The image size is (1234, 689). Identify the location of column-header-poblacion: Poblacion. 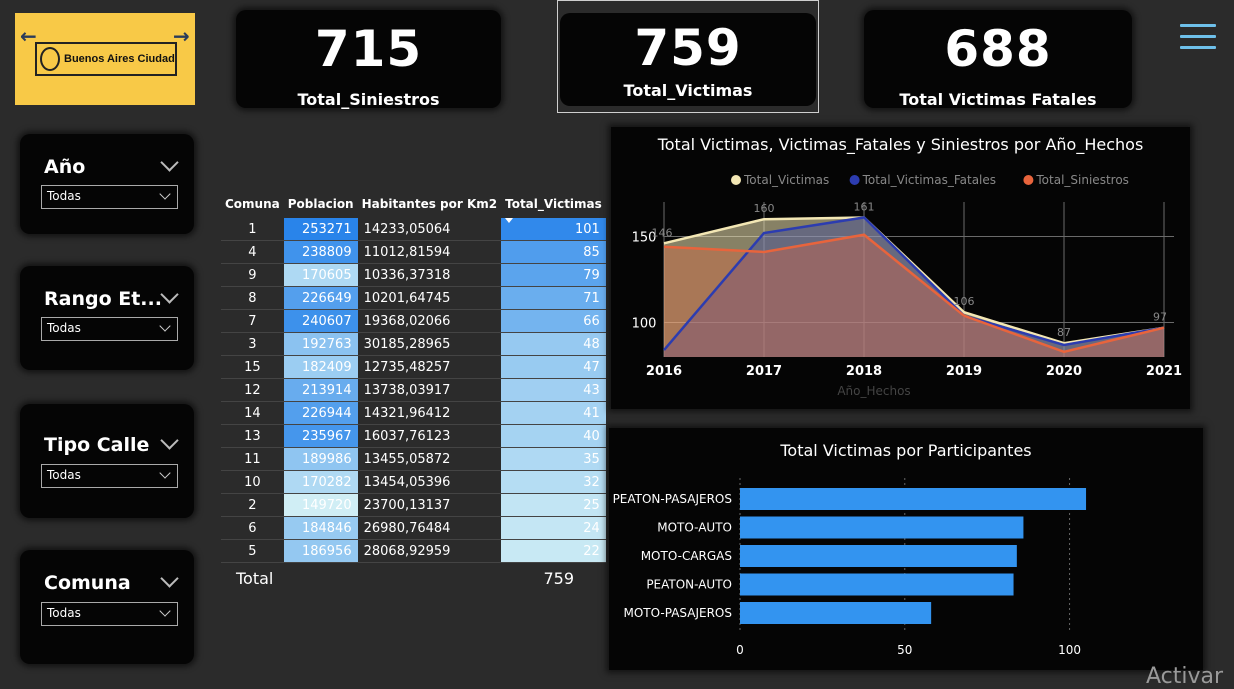
(321, 204).